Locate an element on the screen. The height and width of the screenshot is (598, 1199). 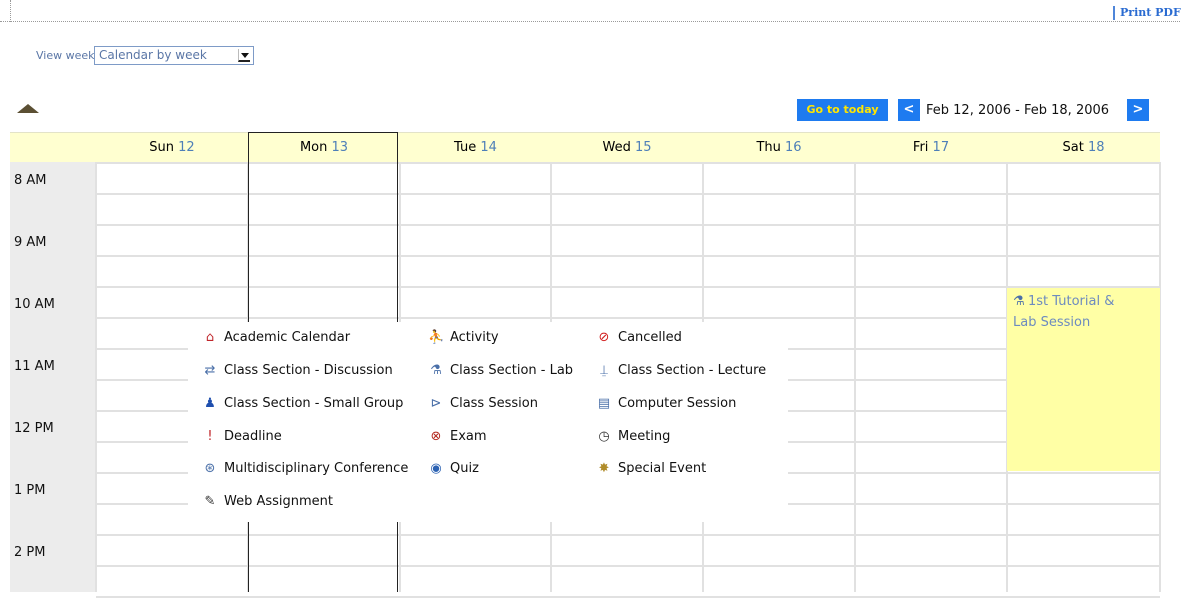
legend-label: Class Section - Lab is located at coordinates (512, 370).